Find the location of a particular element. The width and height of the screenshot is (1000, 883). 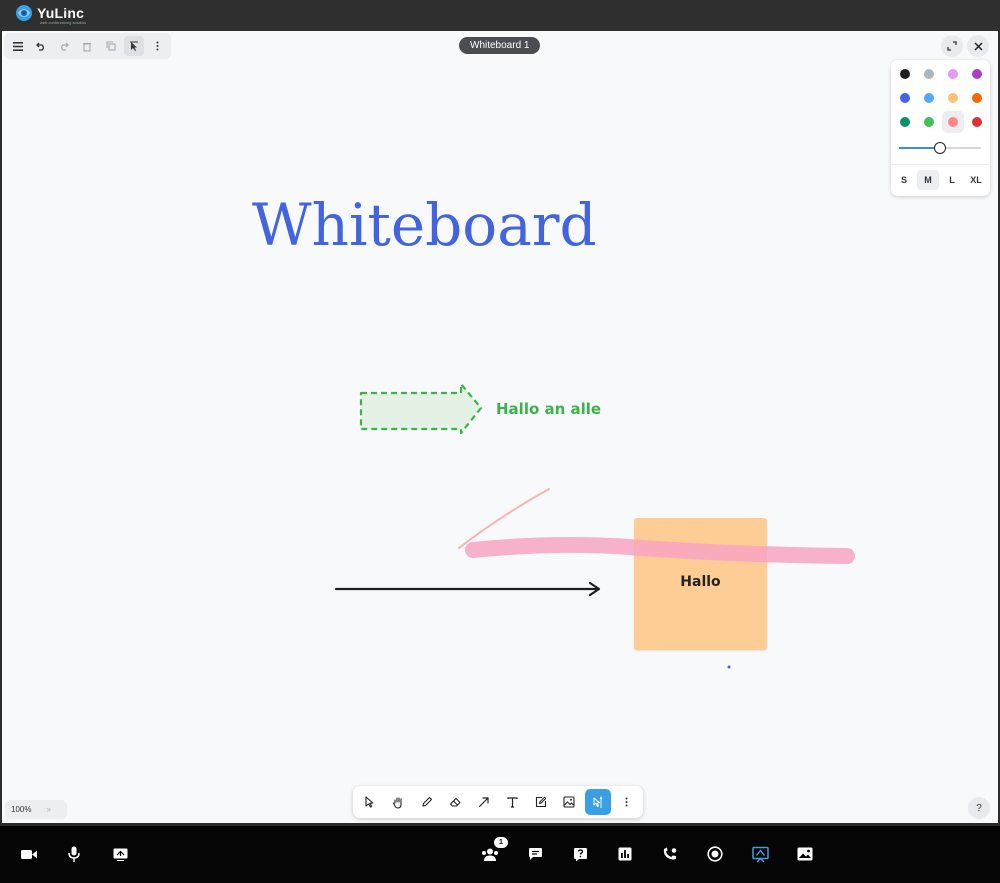

note-tool-icon is located at coordinates (541, 802).